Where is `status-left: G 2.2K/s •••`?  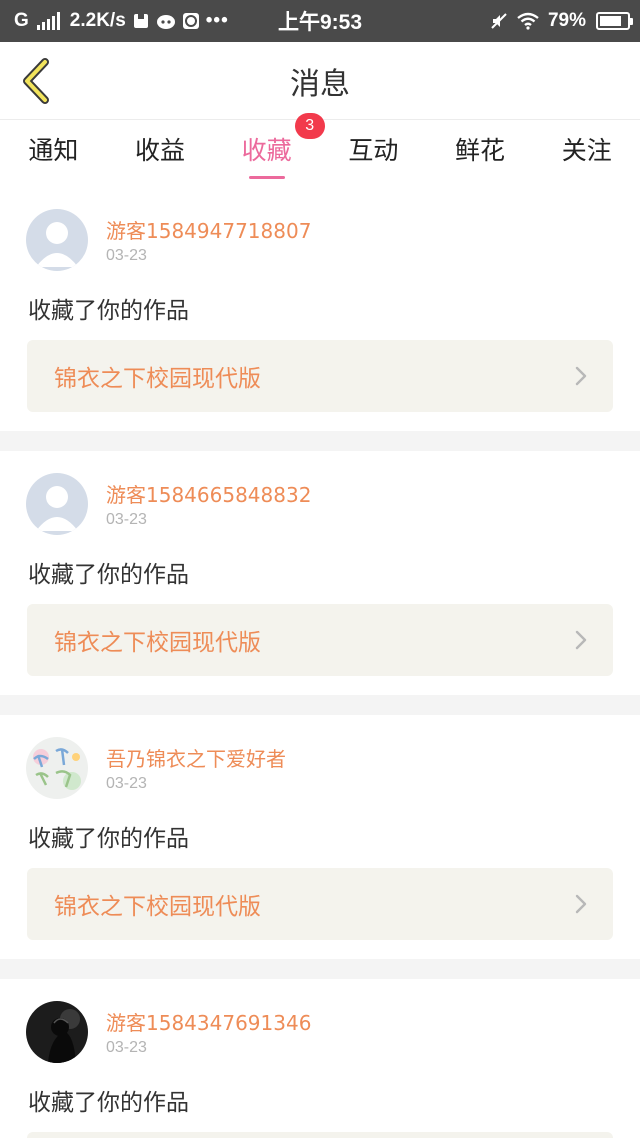
status-left: G 2.2K/s ••• is located at coordinates (121, 21).